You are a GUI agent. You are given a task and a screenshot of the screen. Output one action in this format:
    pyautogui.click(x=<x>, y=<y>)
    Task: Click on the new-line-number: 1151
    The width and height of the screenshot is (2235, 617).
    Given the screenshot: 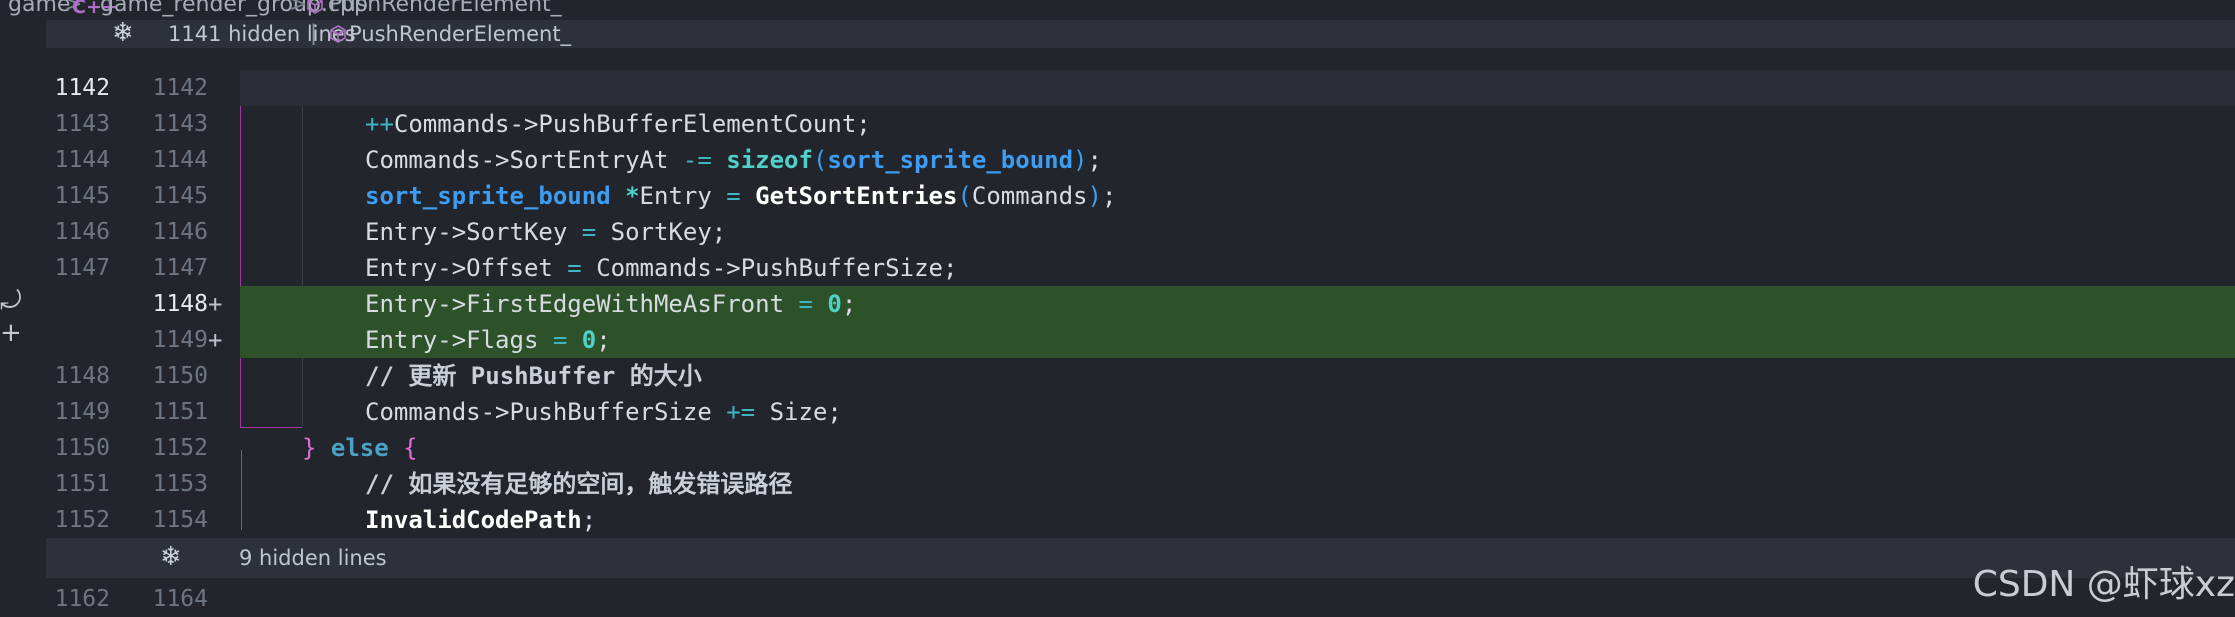 What is the action you would take?
    pyautogui.click(x=180, y=412)
    